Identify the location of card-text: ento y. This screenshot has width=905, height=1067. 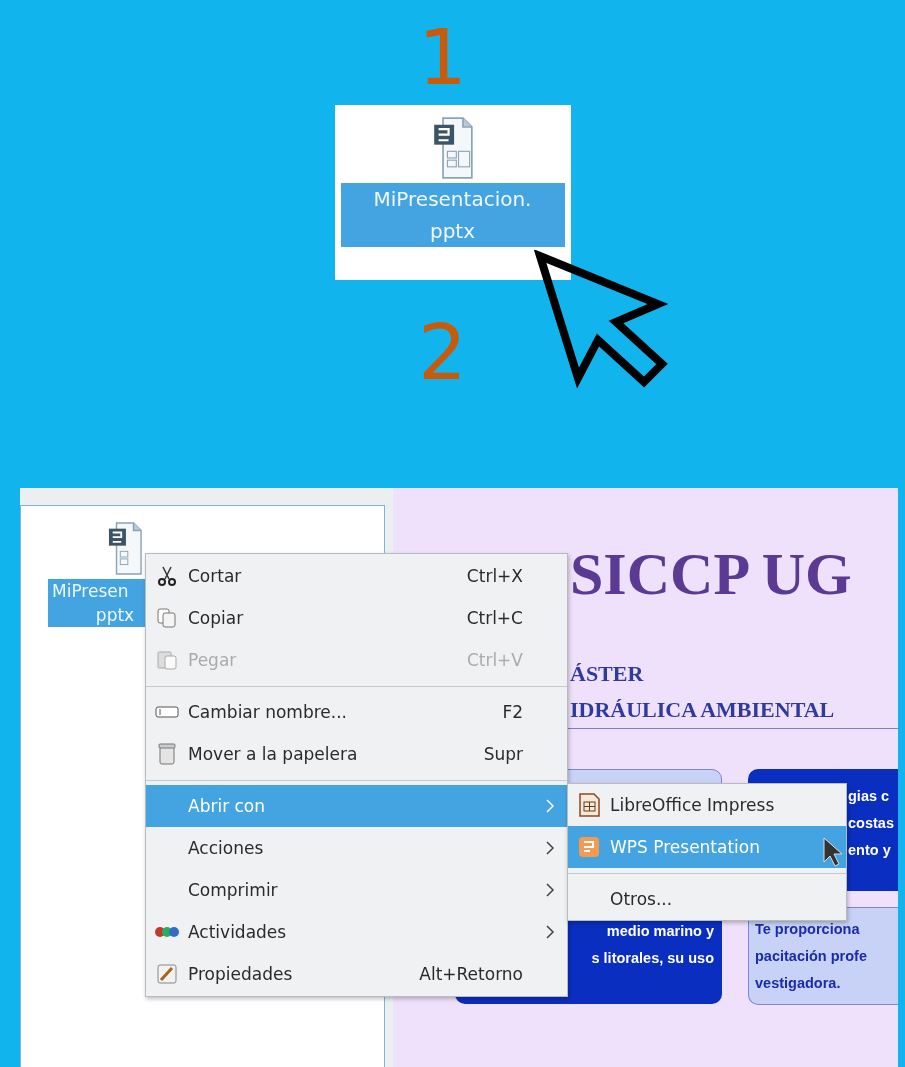
(870, 850).